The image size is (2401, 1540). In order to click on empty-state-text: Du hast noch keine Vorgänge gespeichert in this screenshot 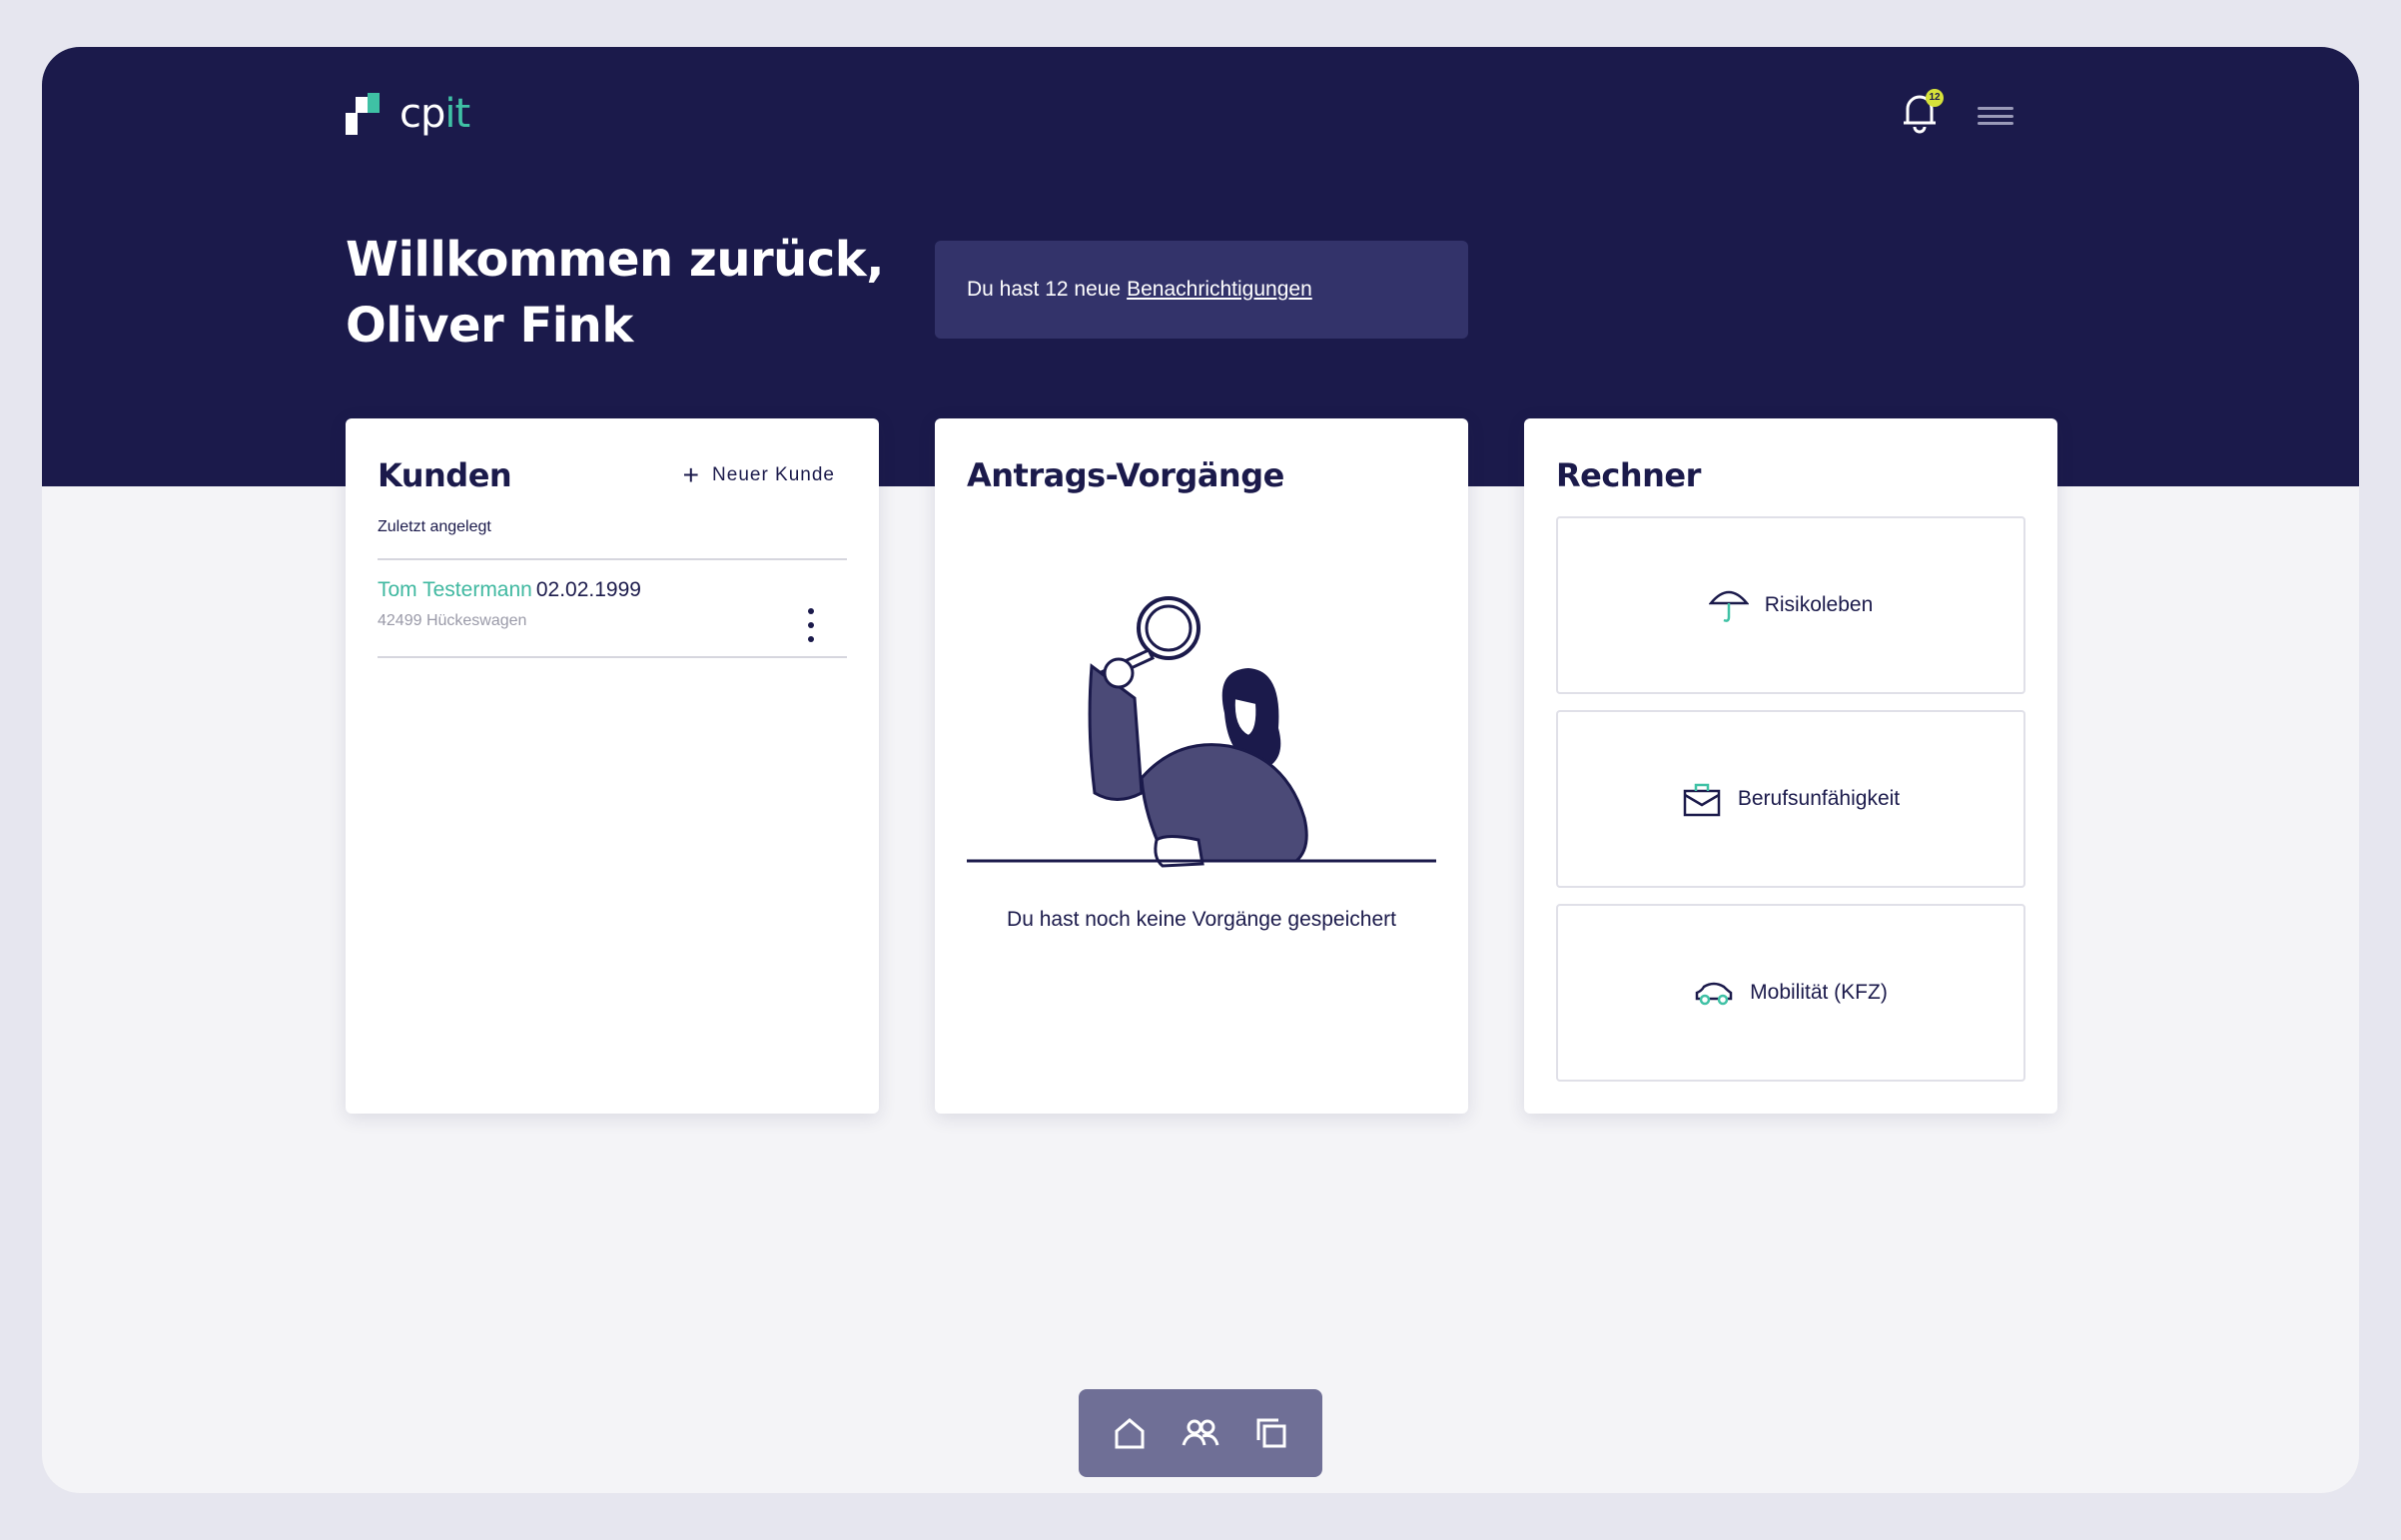, I will do `click(1201, 920)`.